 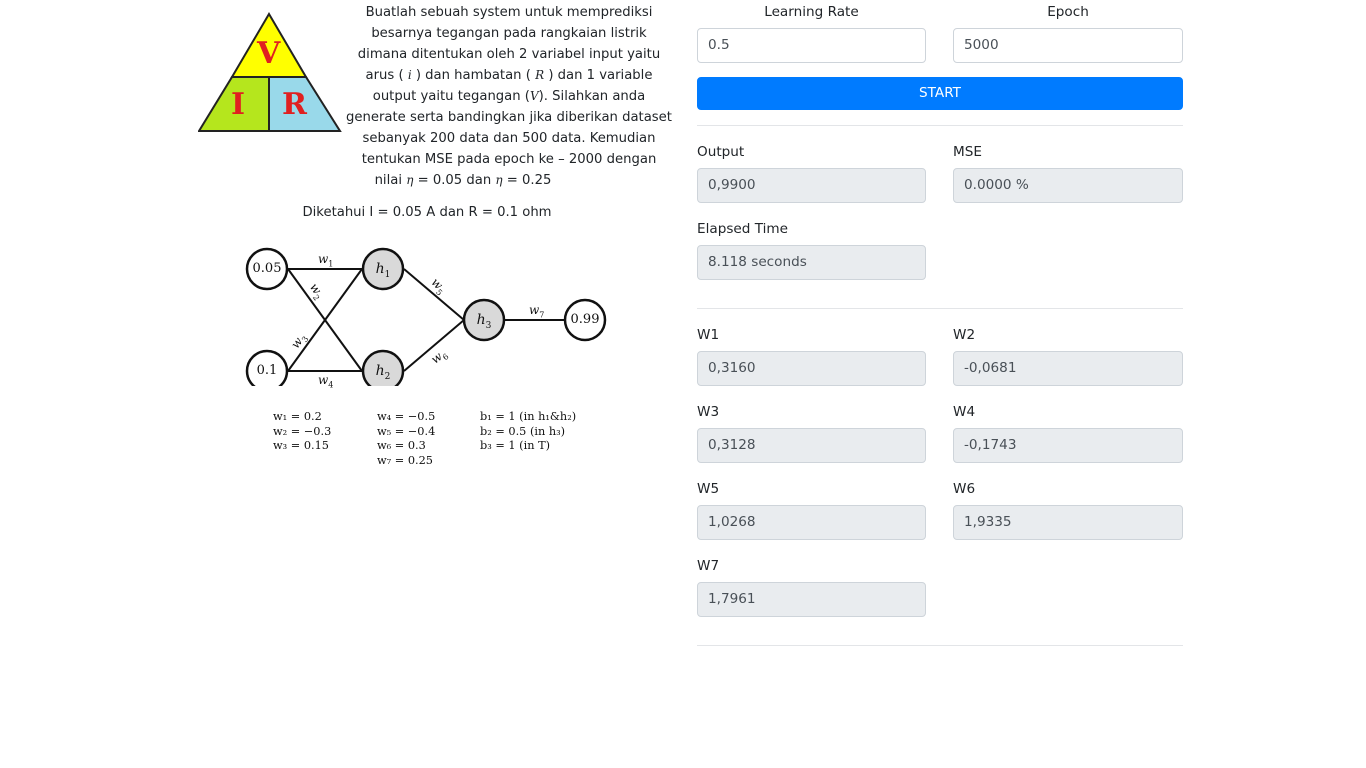 What do you see at coordinates (386, 75) in the screenshot?
I see `problem-text: arus (` at bounding box center [386, 75].